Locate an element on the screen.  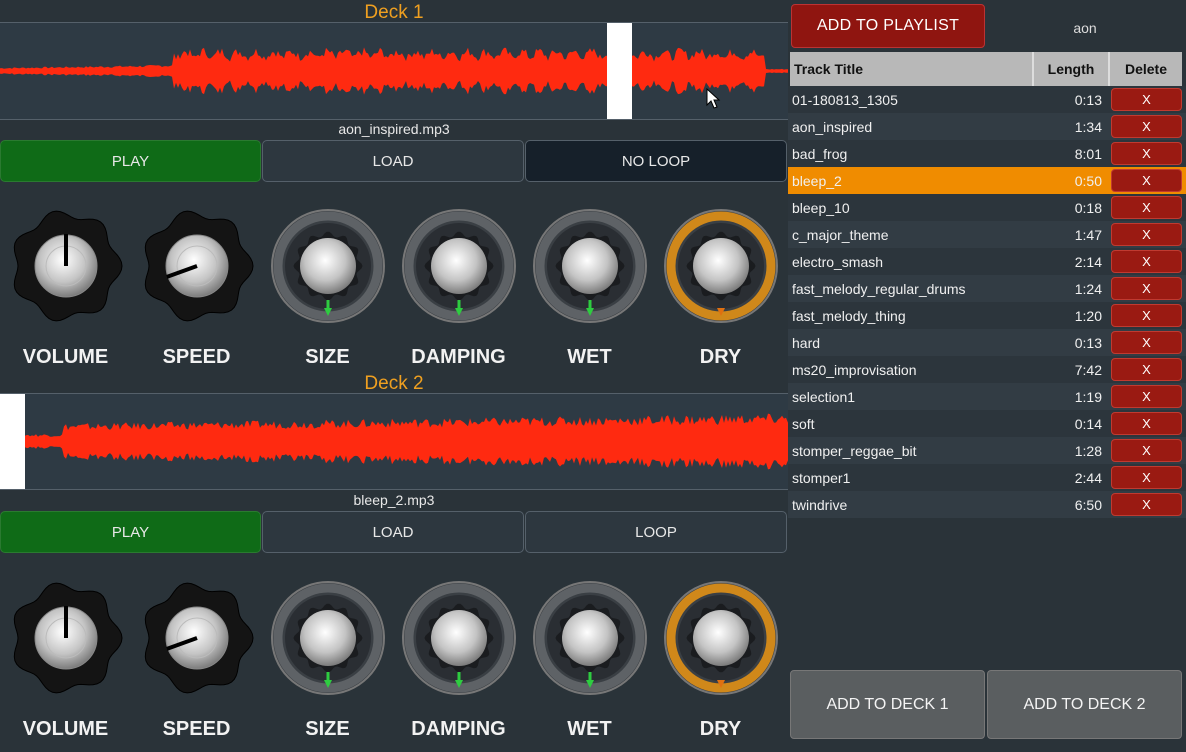
track-row: stomper_reggae_bit 1:28 X is located at coordinates (987, 450).